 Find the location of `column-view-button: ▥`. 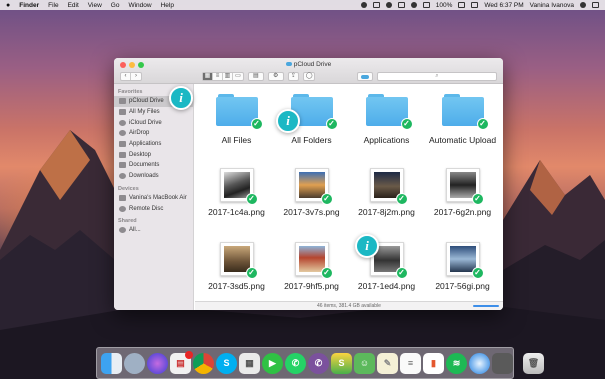

column-view-button: ▥ is located at coordinates (228, 76).